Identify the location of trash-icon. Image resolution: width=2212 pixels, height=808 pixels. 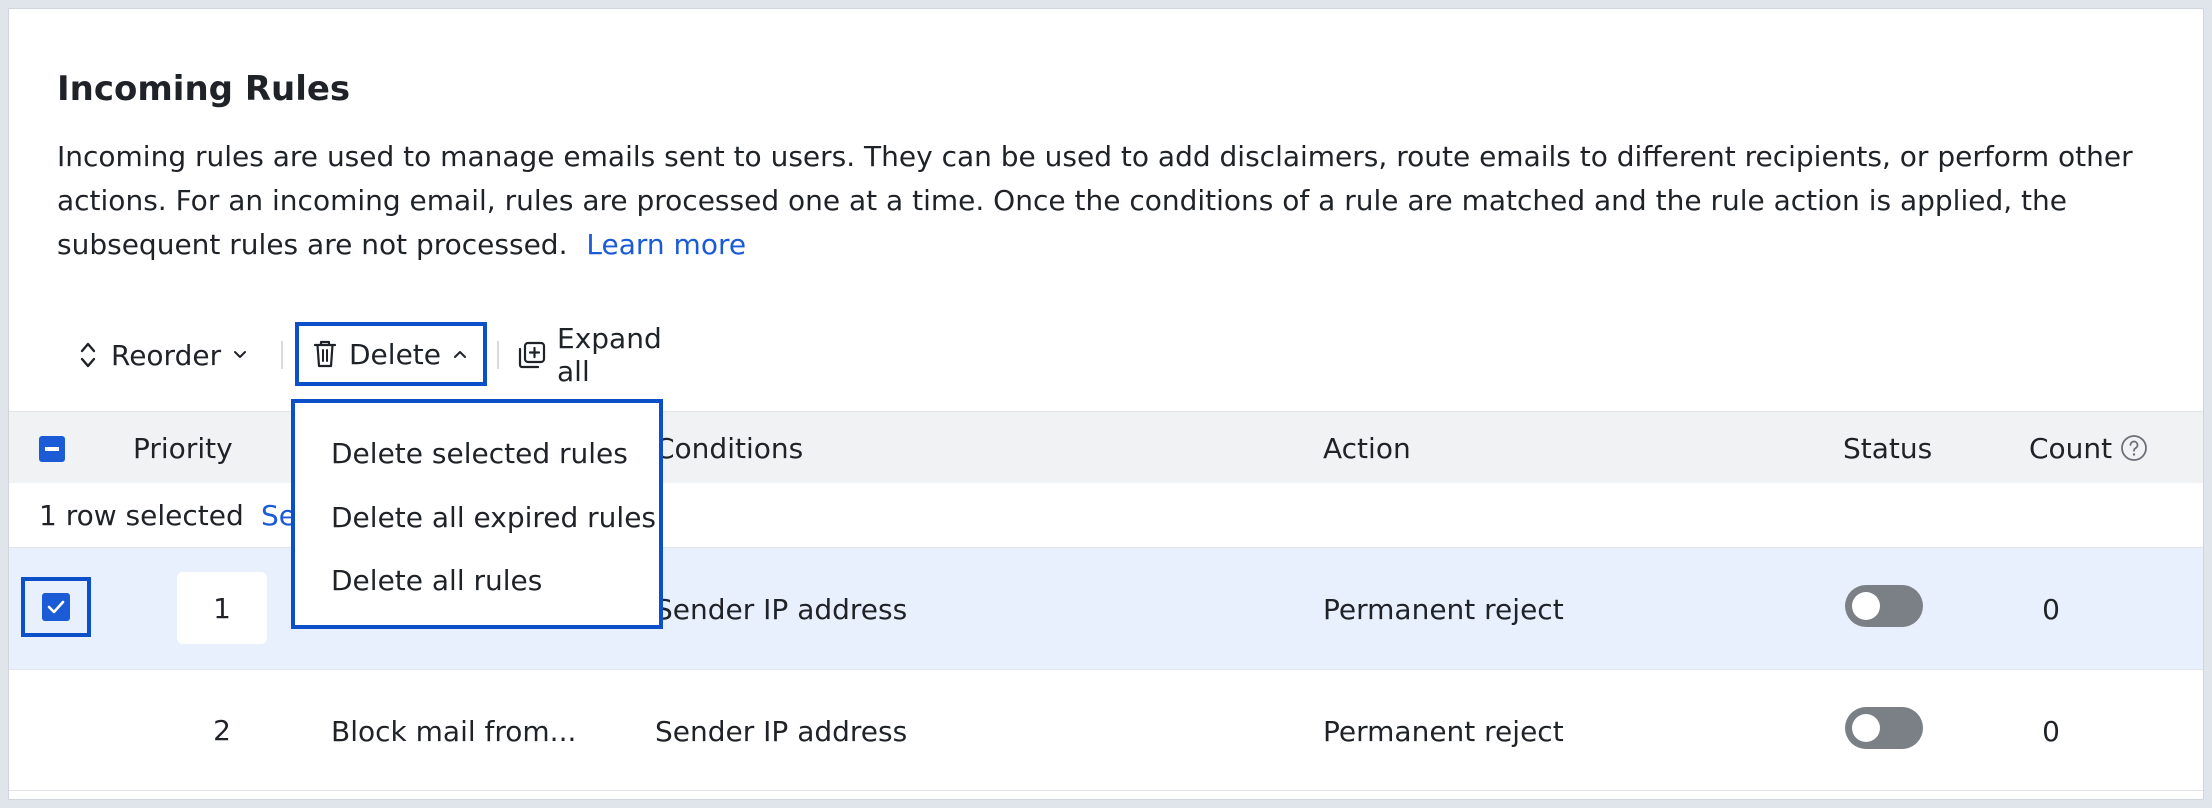
(325, 354).